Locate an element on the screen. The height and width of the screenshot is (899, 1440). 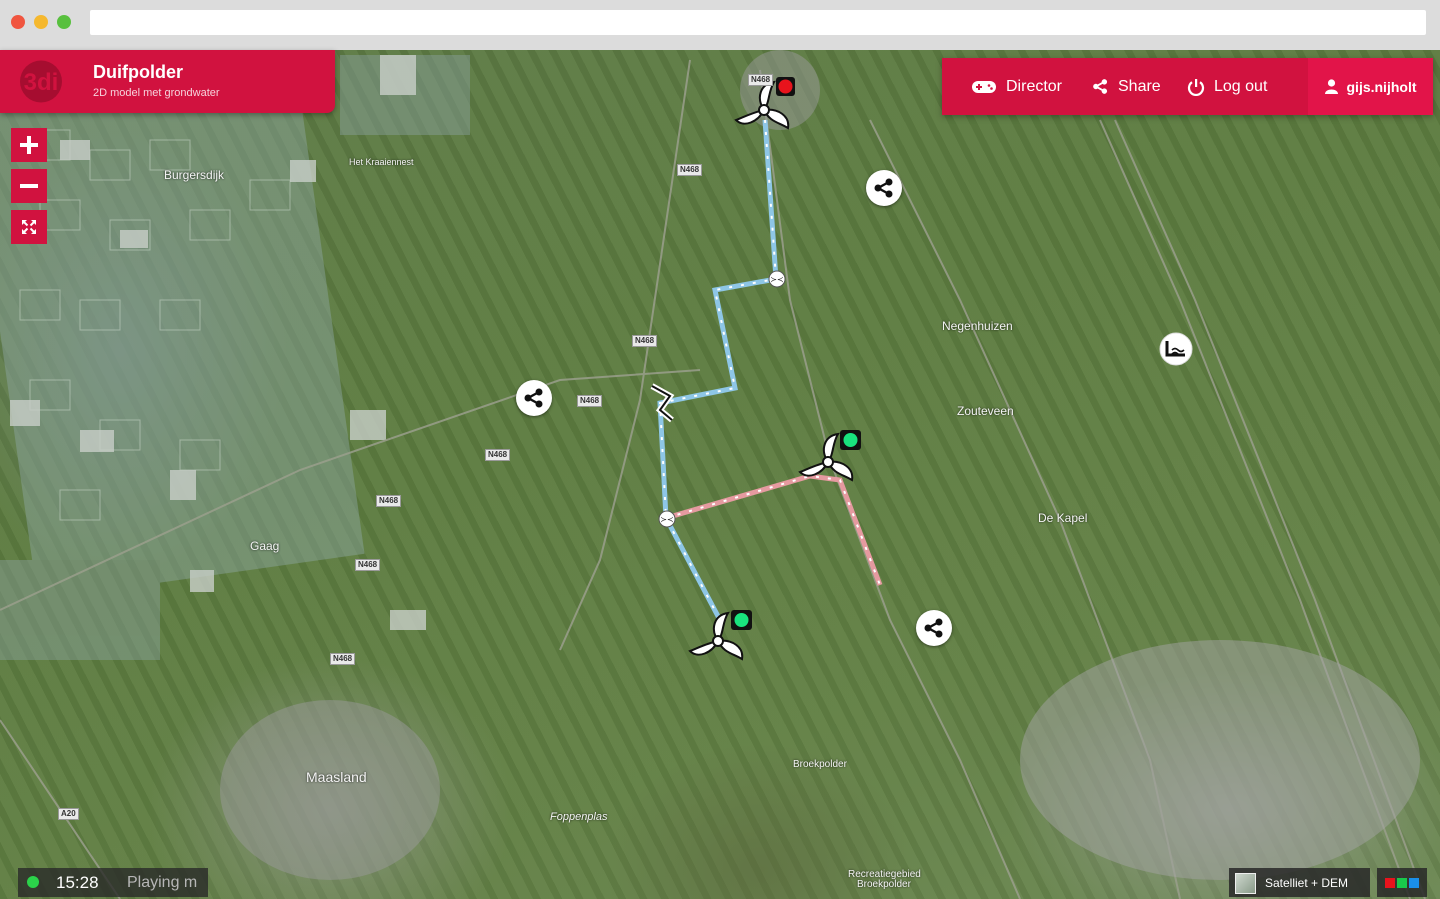
model-header: 3di Duifpolder 2D model met grondwater is located at coordinates (167, 81).